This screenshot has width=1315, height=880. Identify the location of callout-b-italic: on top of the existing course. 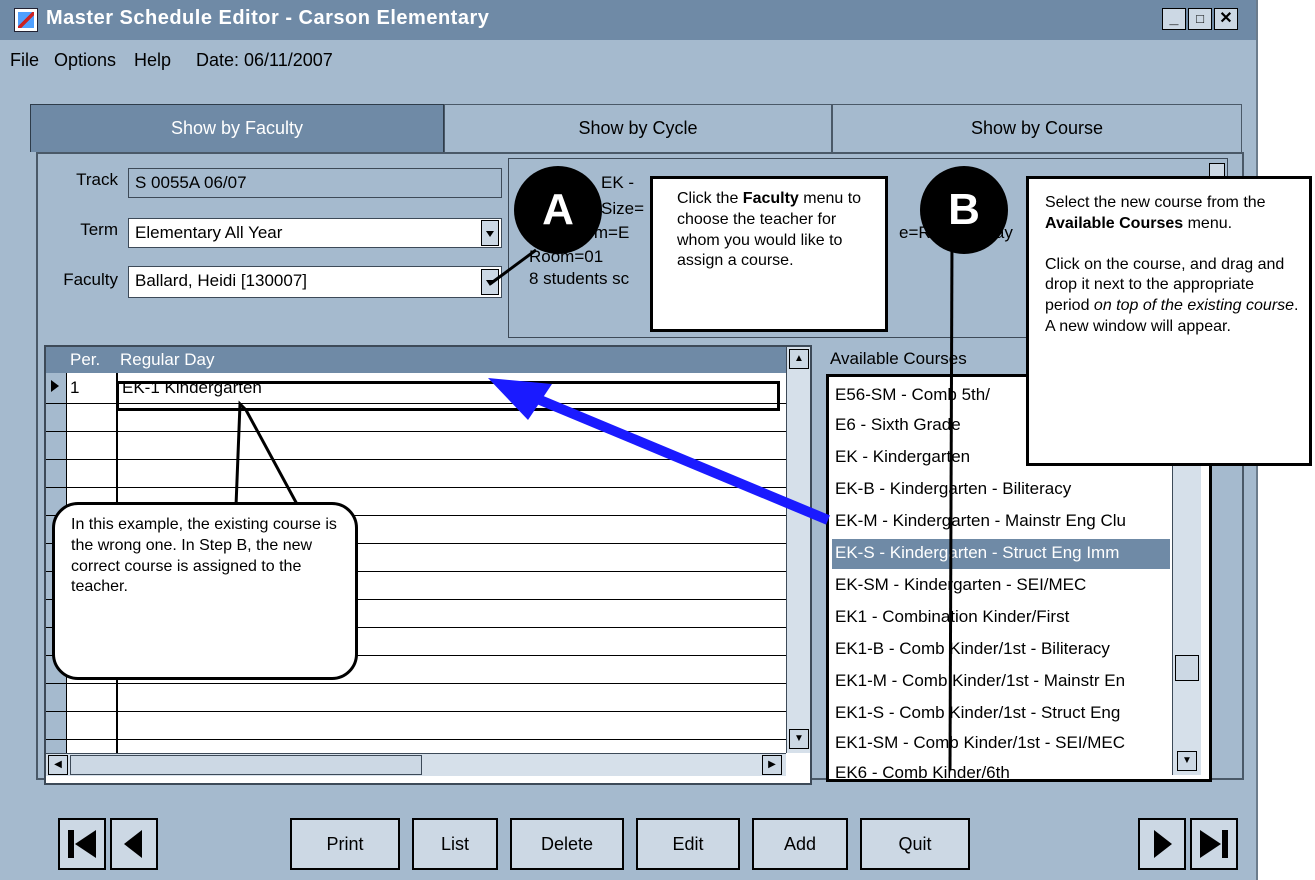
(1194, 306).